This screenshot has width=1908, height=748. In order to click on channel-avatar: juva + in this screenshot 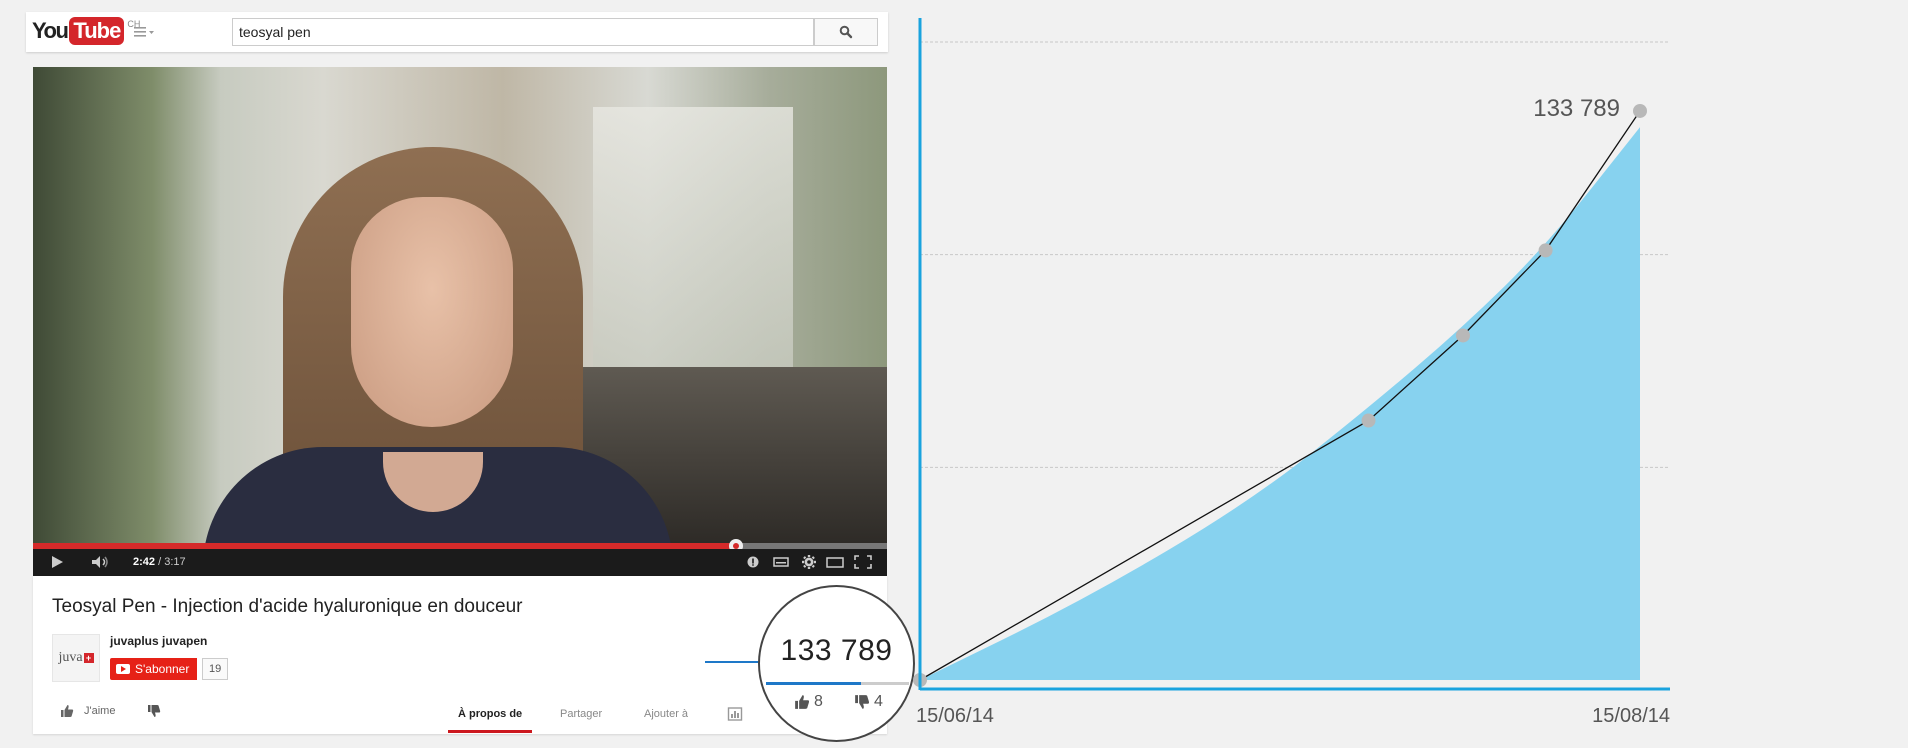, I will do `click(76, 658)`.